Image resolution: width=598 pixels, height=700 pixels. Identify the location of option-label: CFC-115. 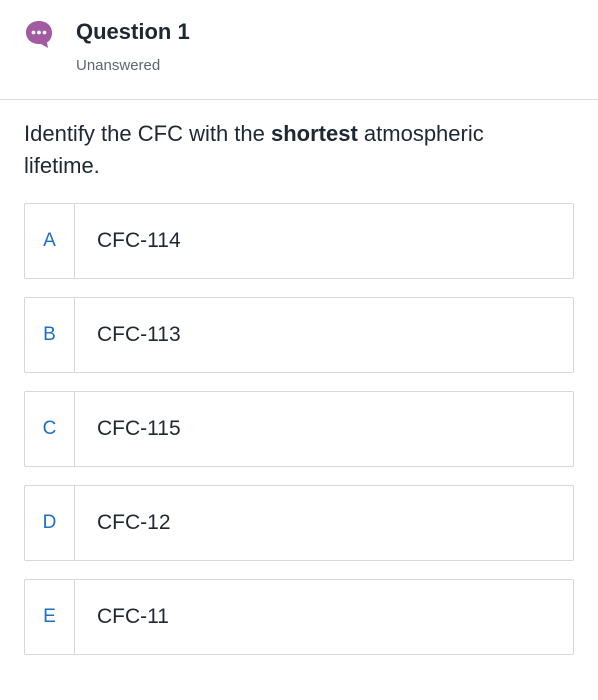
(139, 428).